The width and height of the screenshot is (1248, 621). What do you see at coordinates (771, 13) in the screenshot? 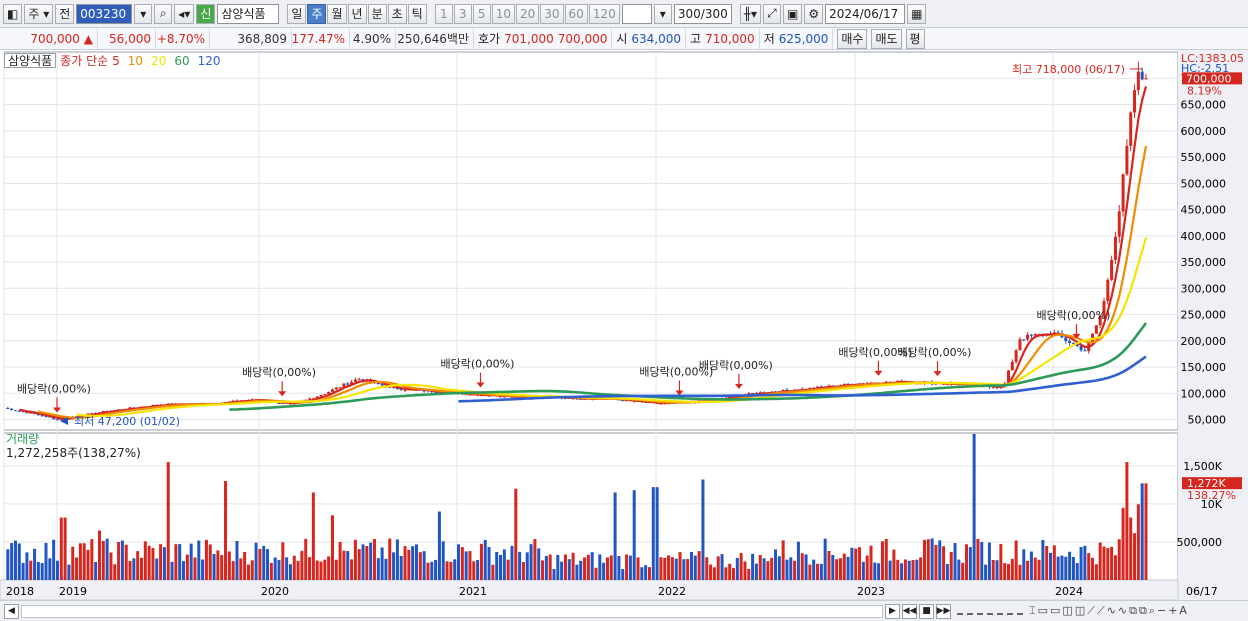
I see `draw-tool-icon: ⤢` at bounding box center [771, 13].